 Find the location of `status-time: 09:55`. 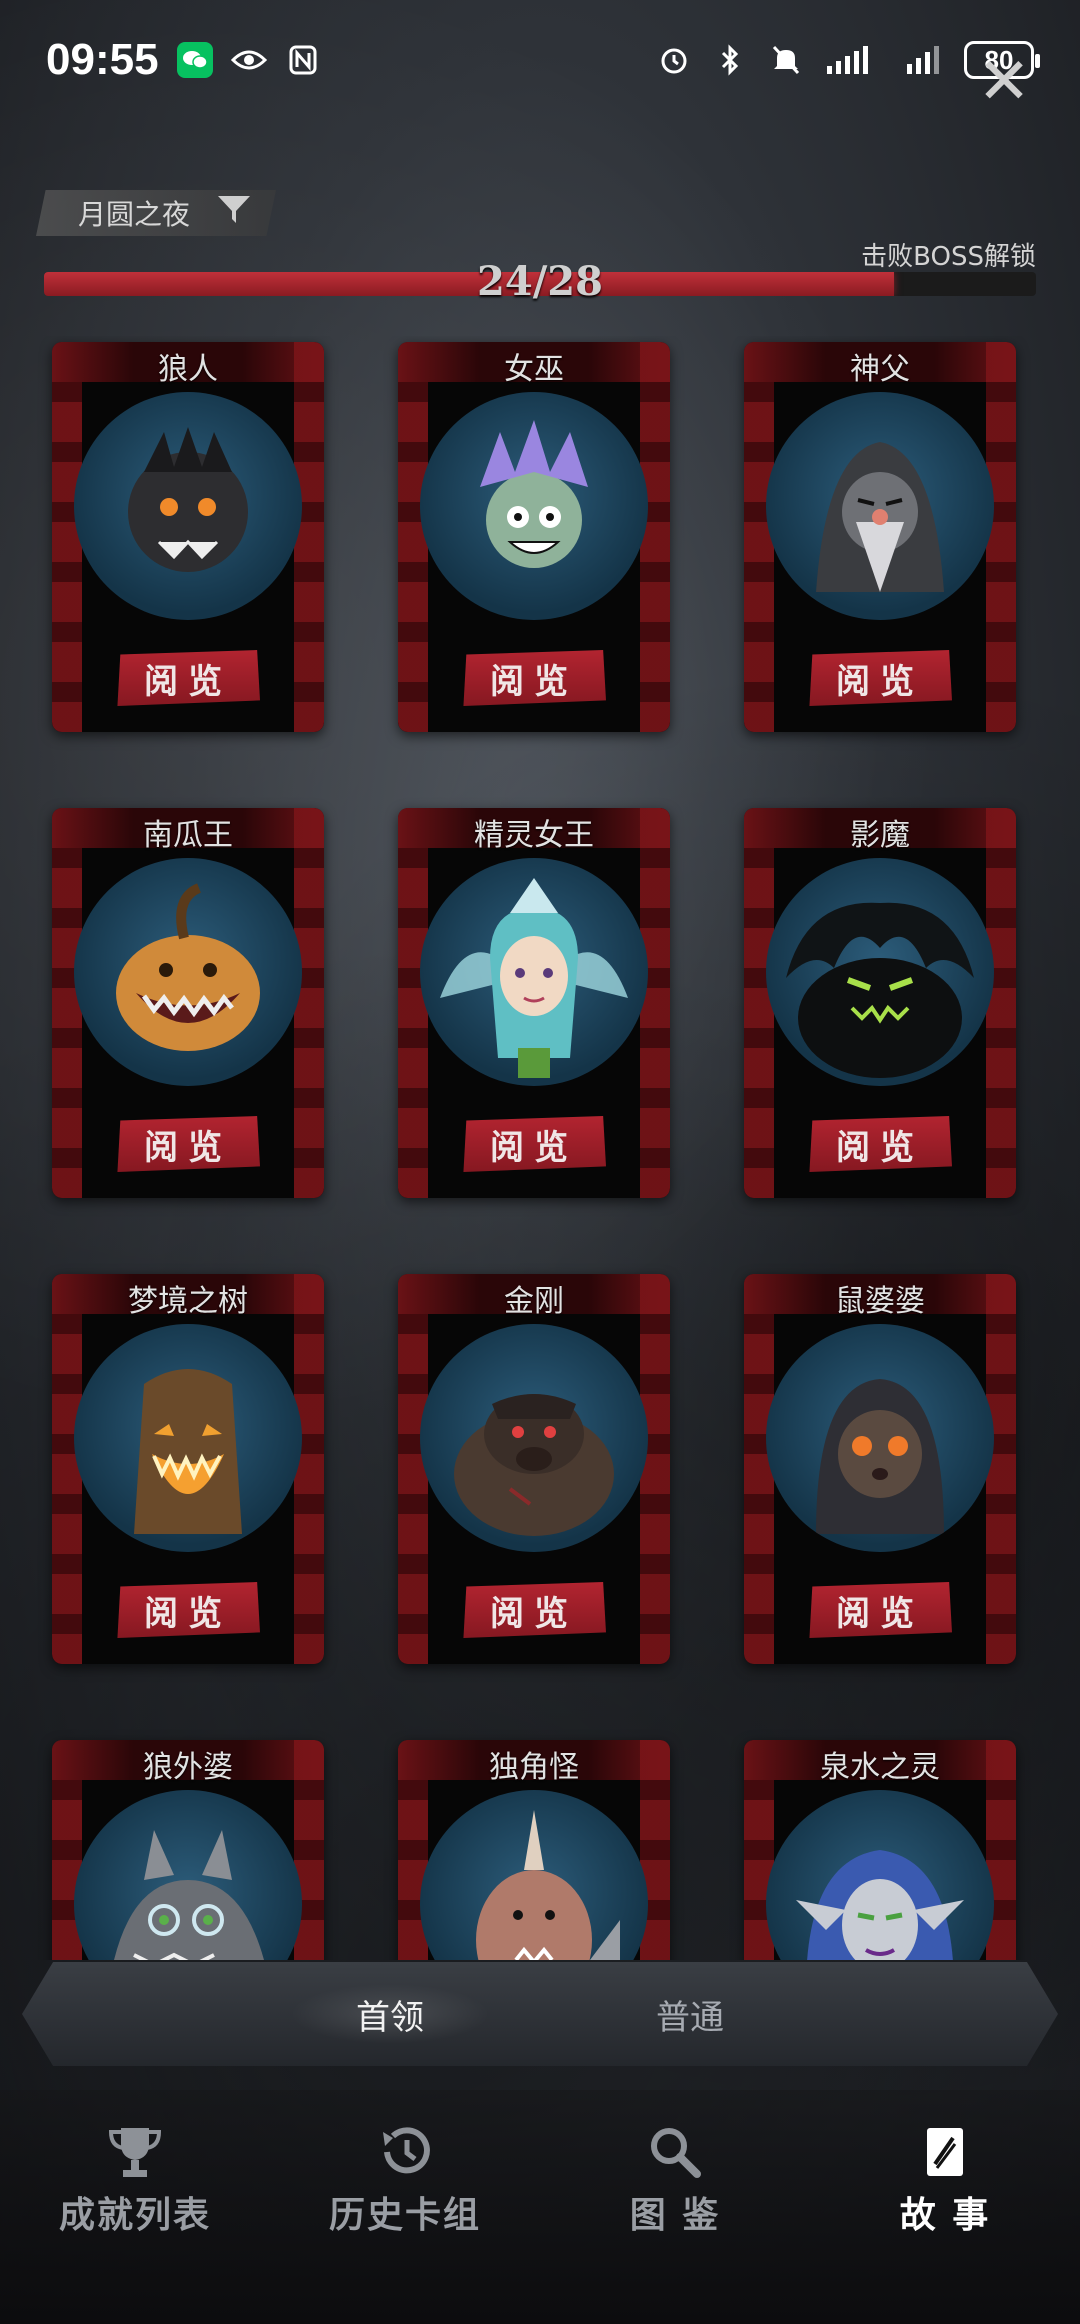

status-time: 09:55 is located at coordinates (102, 59).